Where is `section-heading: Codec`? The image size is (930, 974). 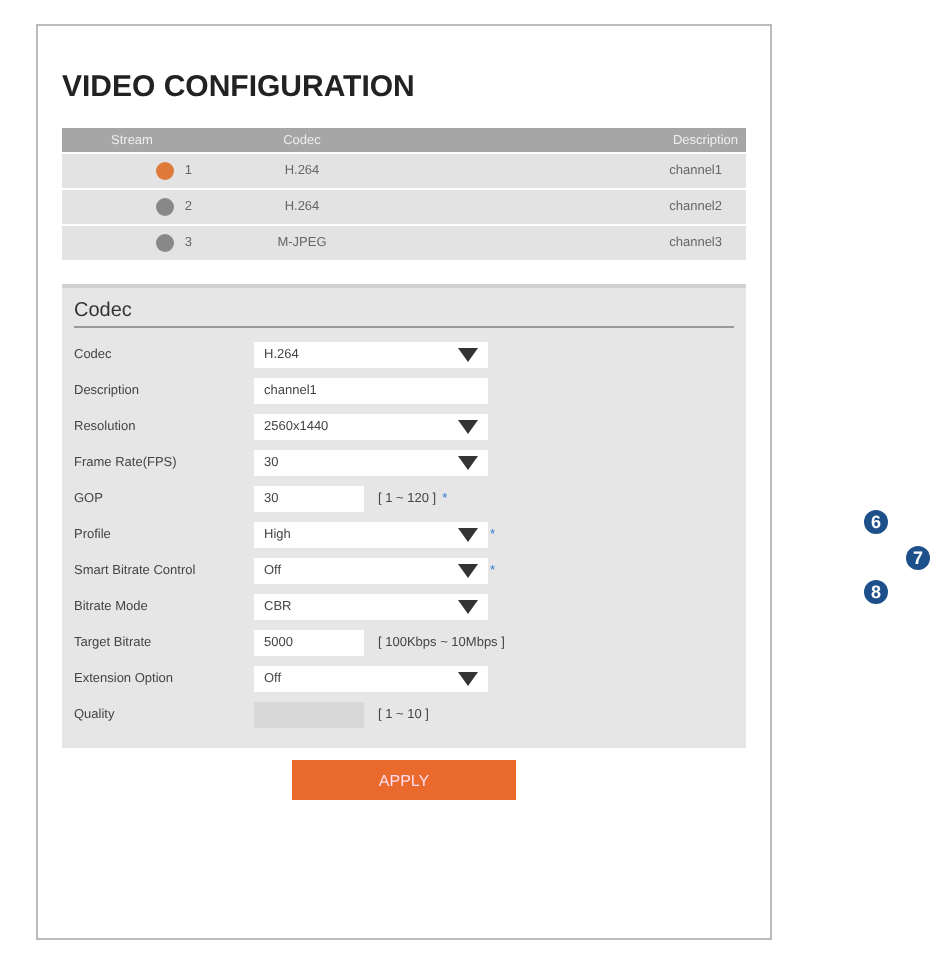
section-heading: Codec is located at coordinates (404, 314).